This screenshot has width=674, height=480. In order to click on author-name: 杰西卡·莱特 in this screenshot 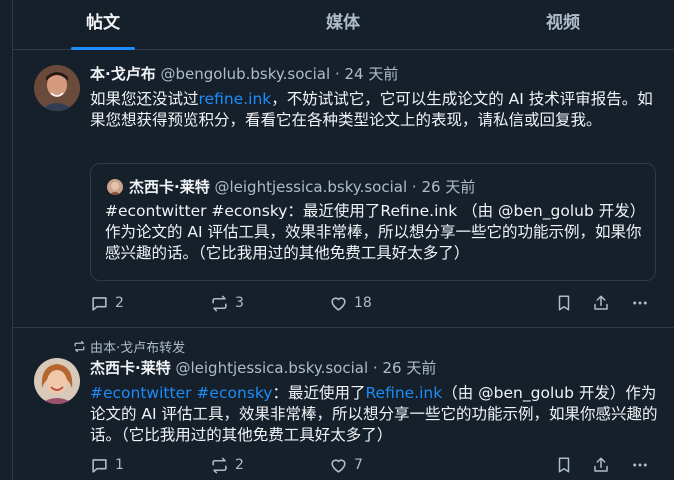, I will do `click(130, 368)`.